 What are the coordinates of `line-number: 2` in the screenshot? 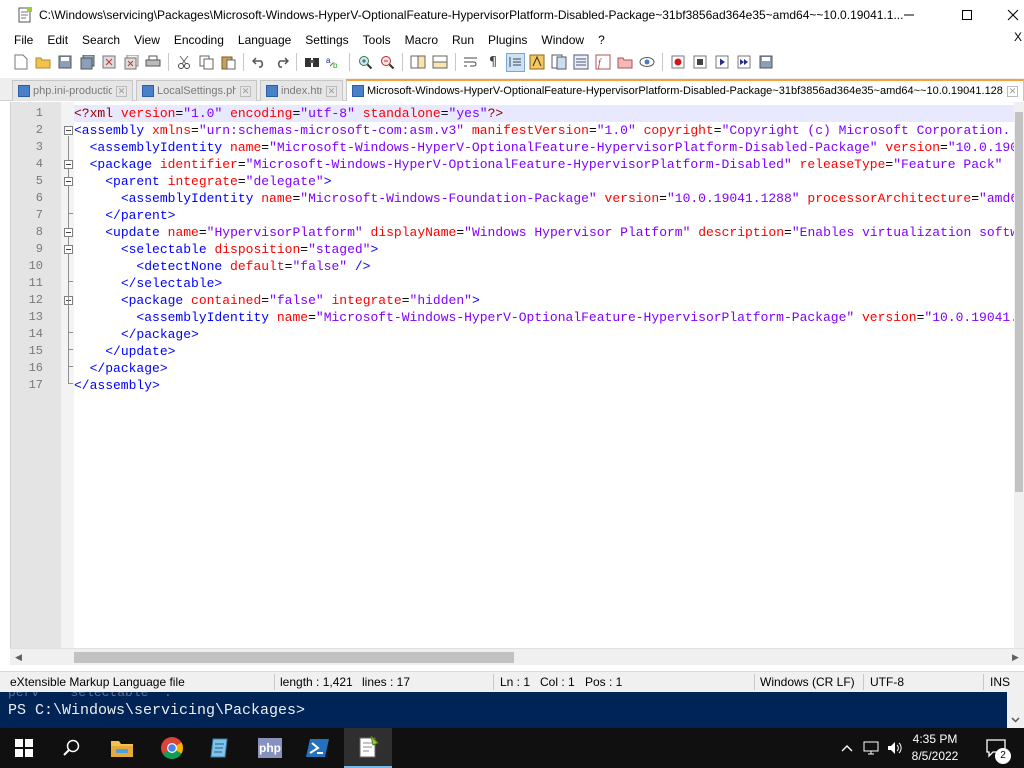 It's located at (27, 130).